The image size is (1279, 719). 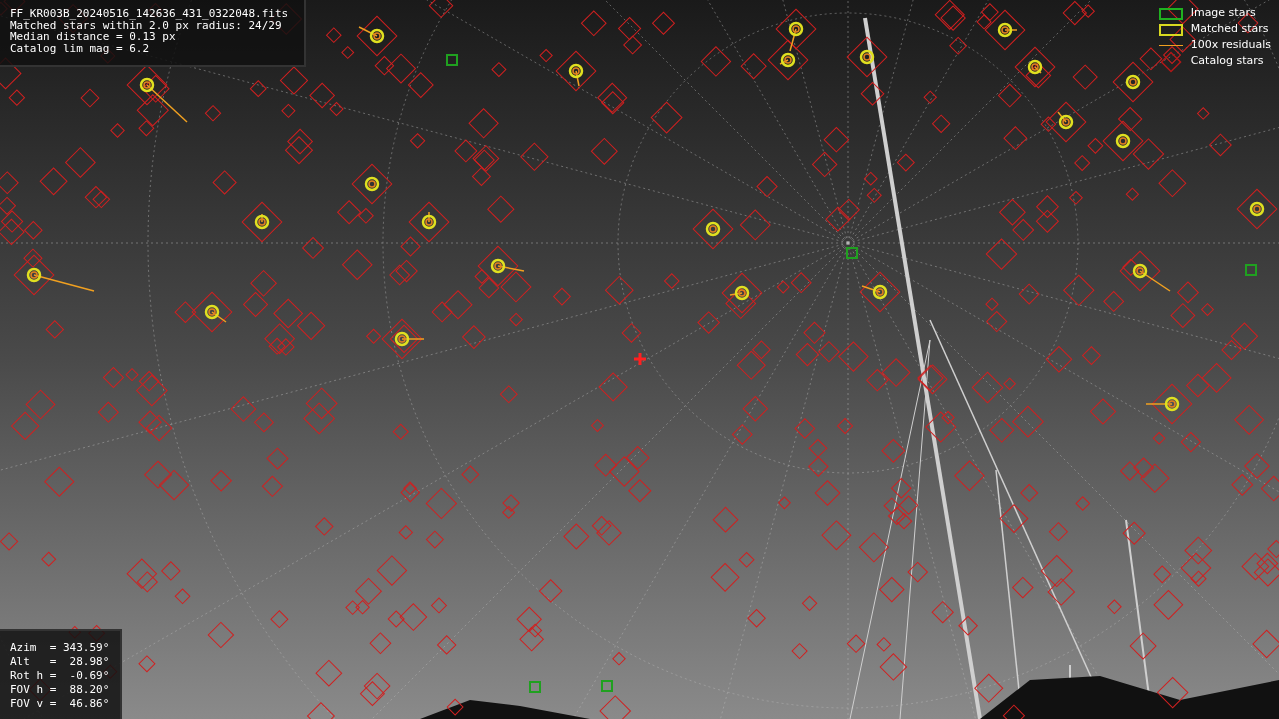 What do you see at coordinates (1170, 29) in the screenshot?
I see `matched-star-legend-icon` at bounding box center [1170, 29].